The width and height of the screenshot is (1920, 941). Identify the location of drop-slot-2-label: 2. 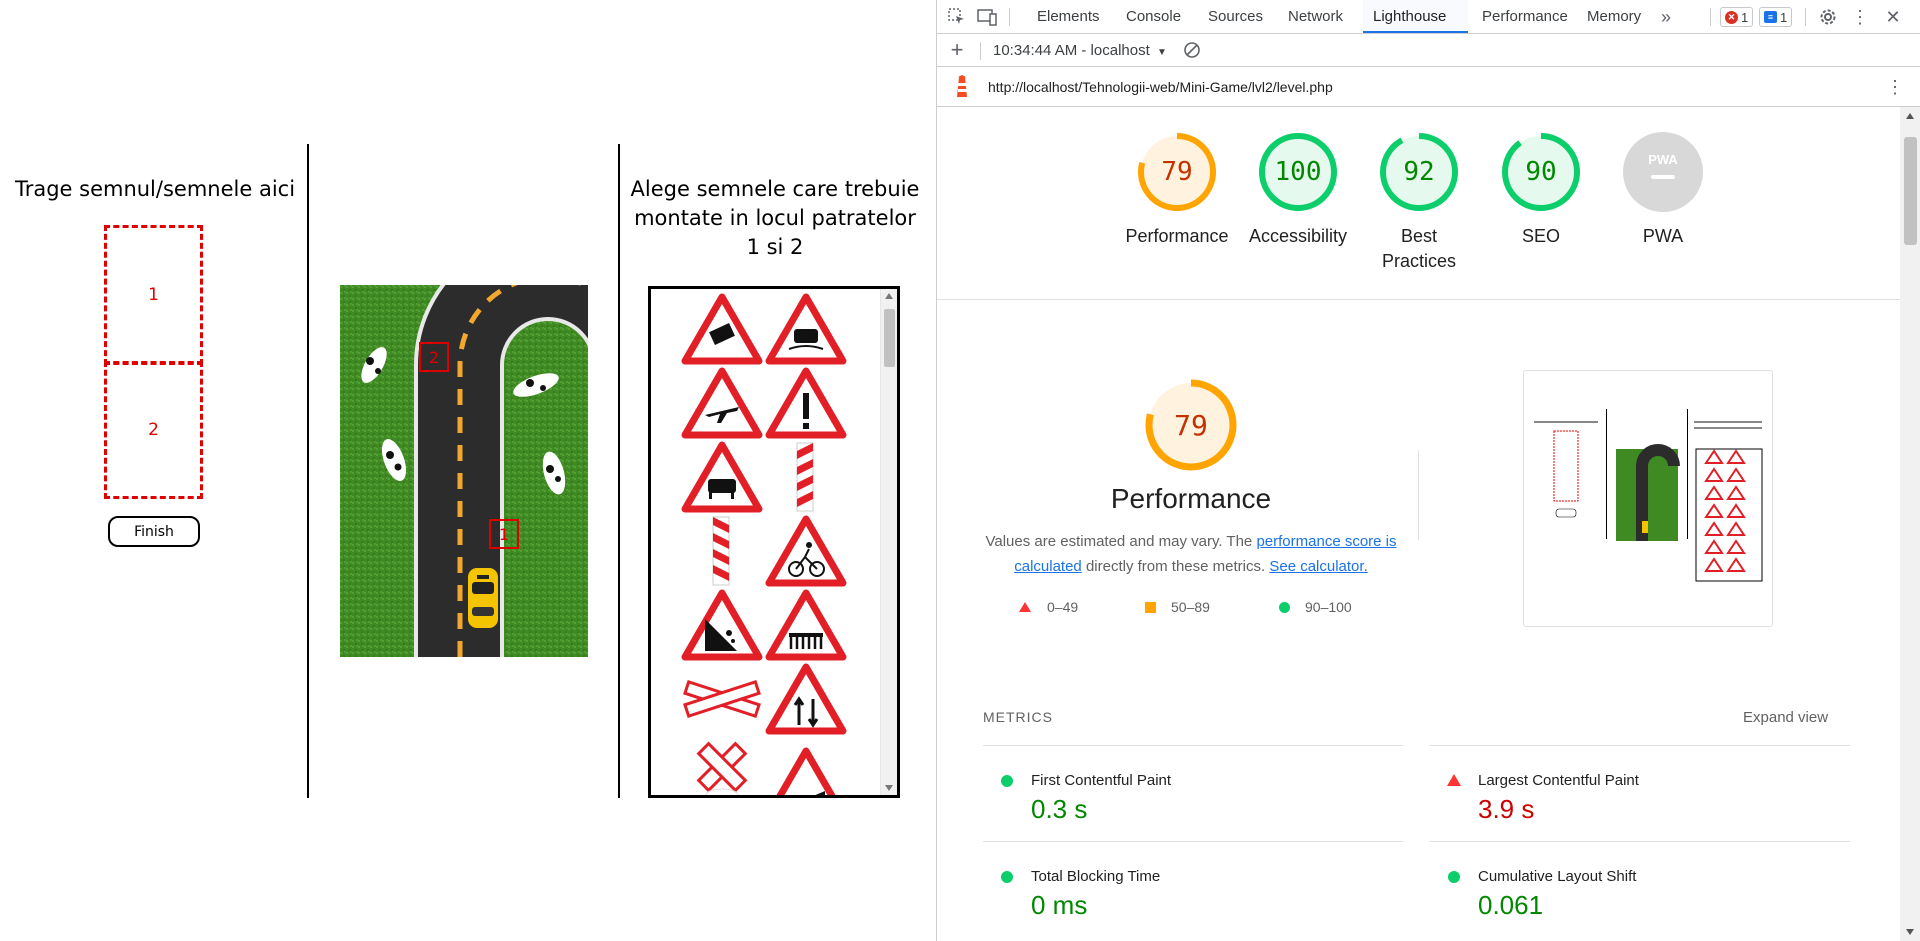
(153, 430).